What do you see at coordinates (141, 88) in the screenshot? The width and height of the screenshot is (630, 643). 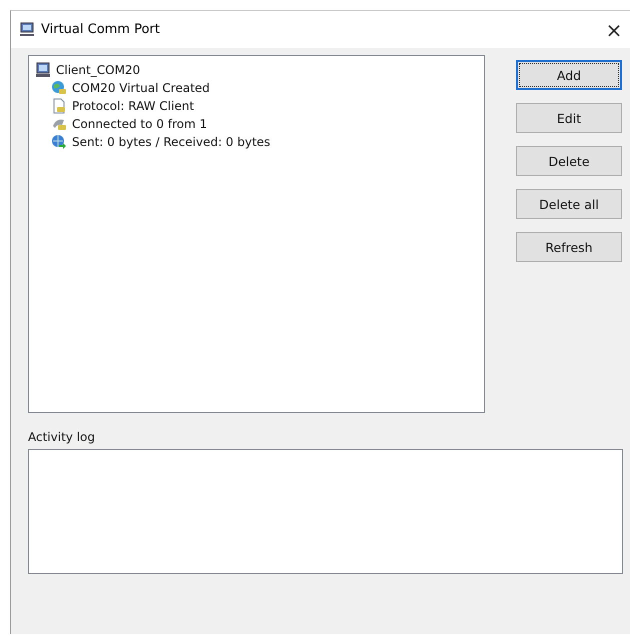 I see `tree-item: COM20 Virtual Created` at bounding box center [141, 88].